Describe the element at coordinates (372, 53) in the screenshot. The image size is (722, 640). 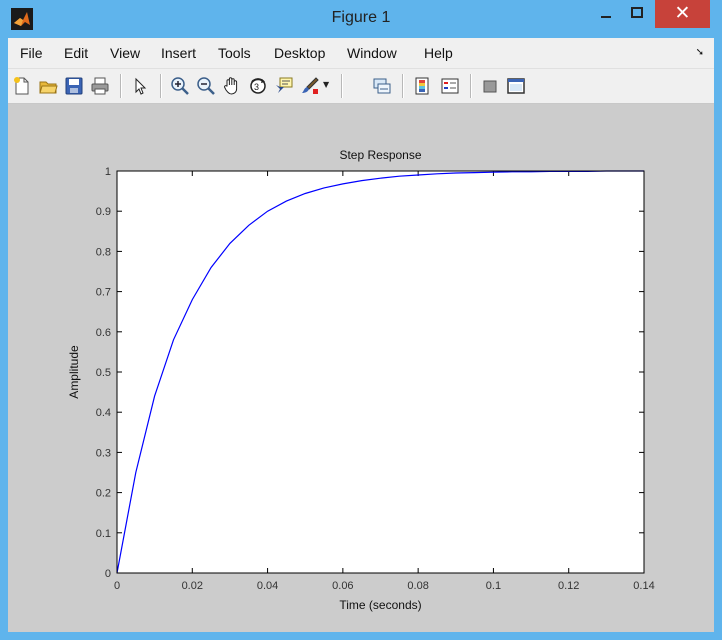
I see `menu-window: Window` at that location.